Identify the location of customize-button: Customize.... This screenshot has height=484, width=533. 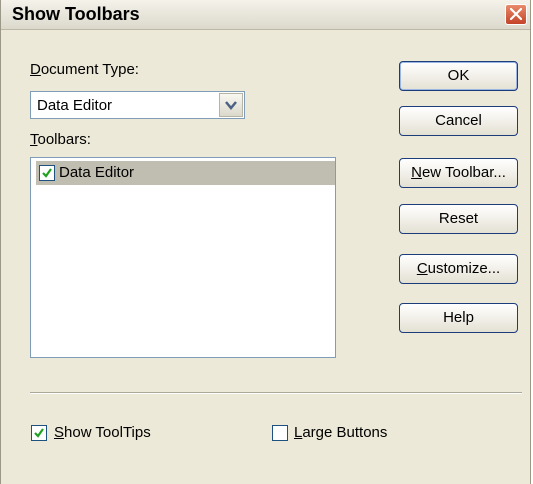
(458, 269).